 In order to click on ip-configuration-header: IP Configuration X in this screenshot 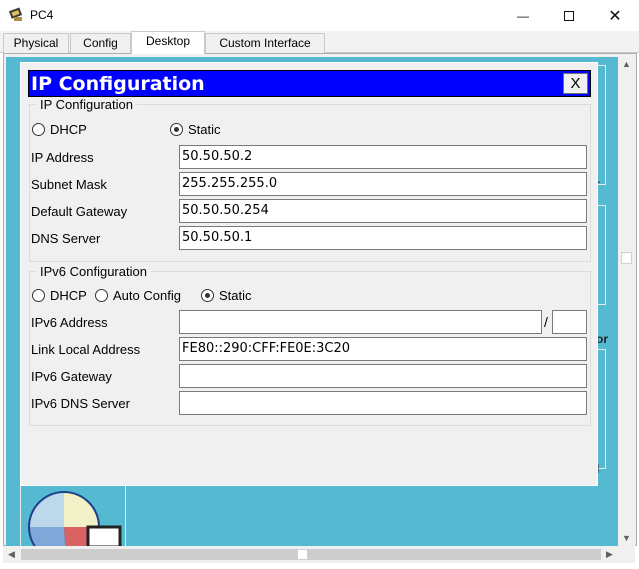, I will do `click(309, 83)`.